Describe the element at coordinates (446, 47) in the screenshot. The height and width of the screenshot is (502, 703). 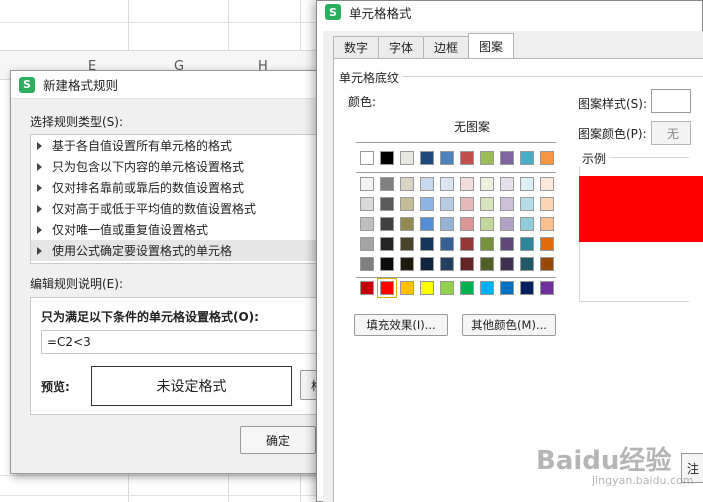
I see `tab-border: 边框` at that location.